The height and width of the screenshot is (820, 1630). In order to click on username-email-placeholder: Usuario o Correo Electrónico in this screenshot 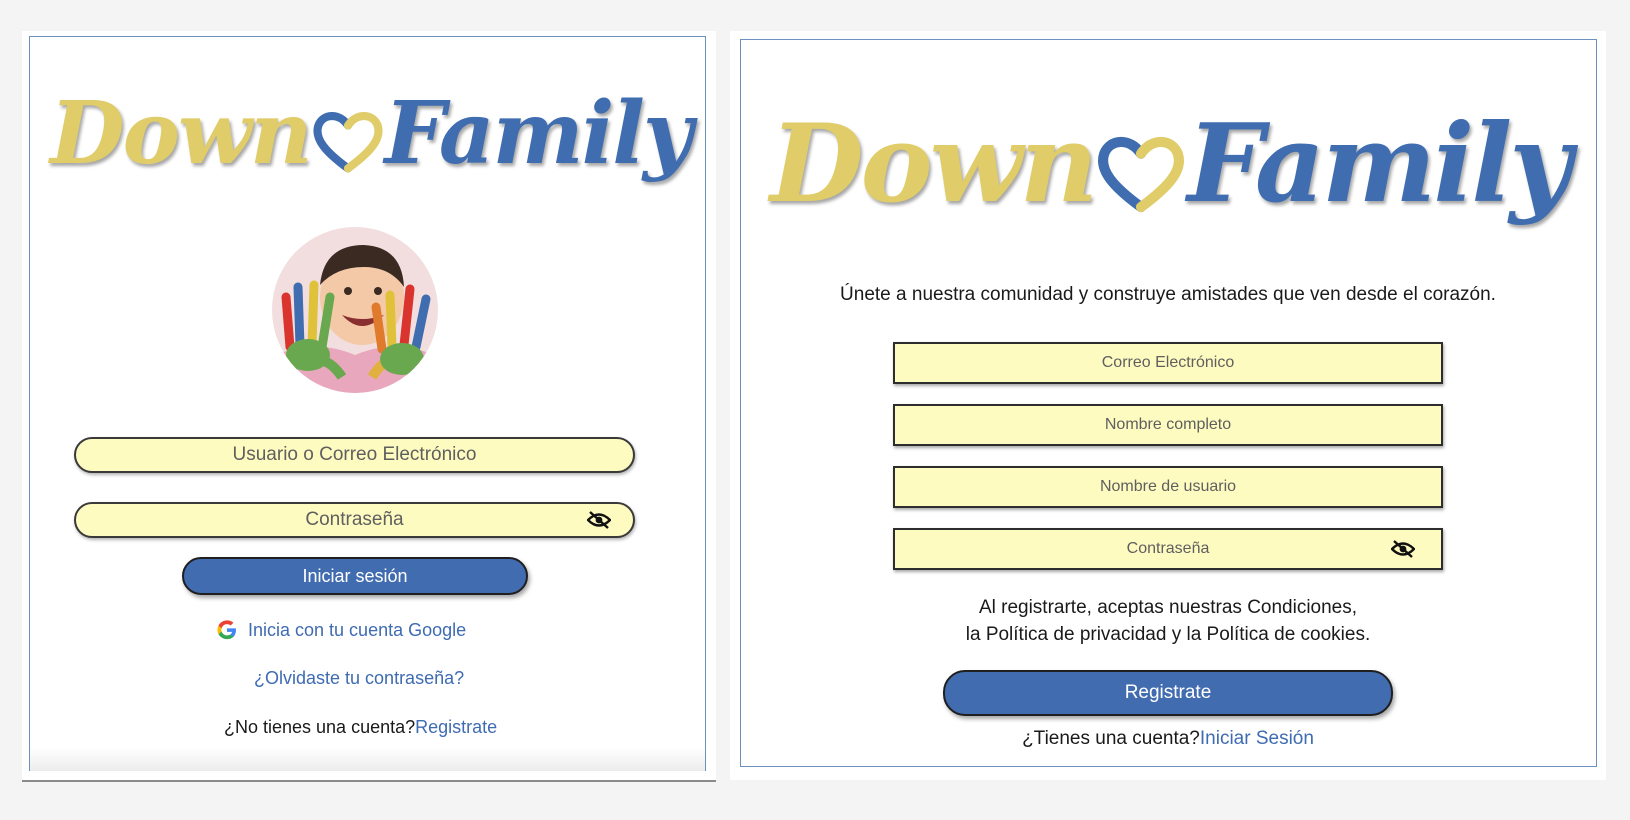, I will do `click(354, 454)`.